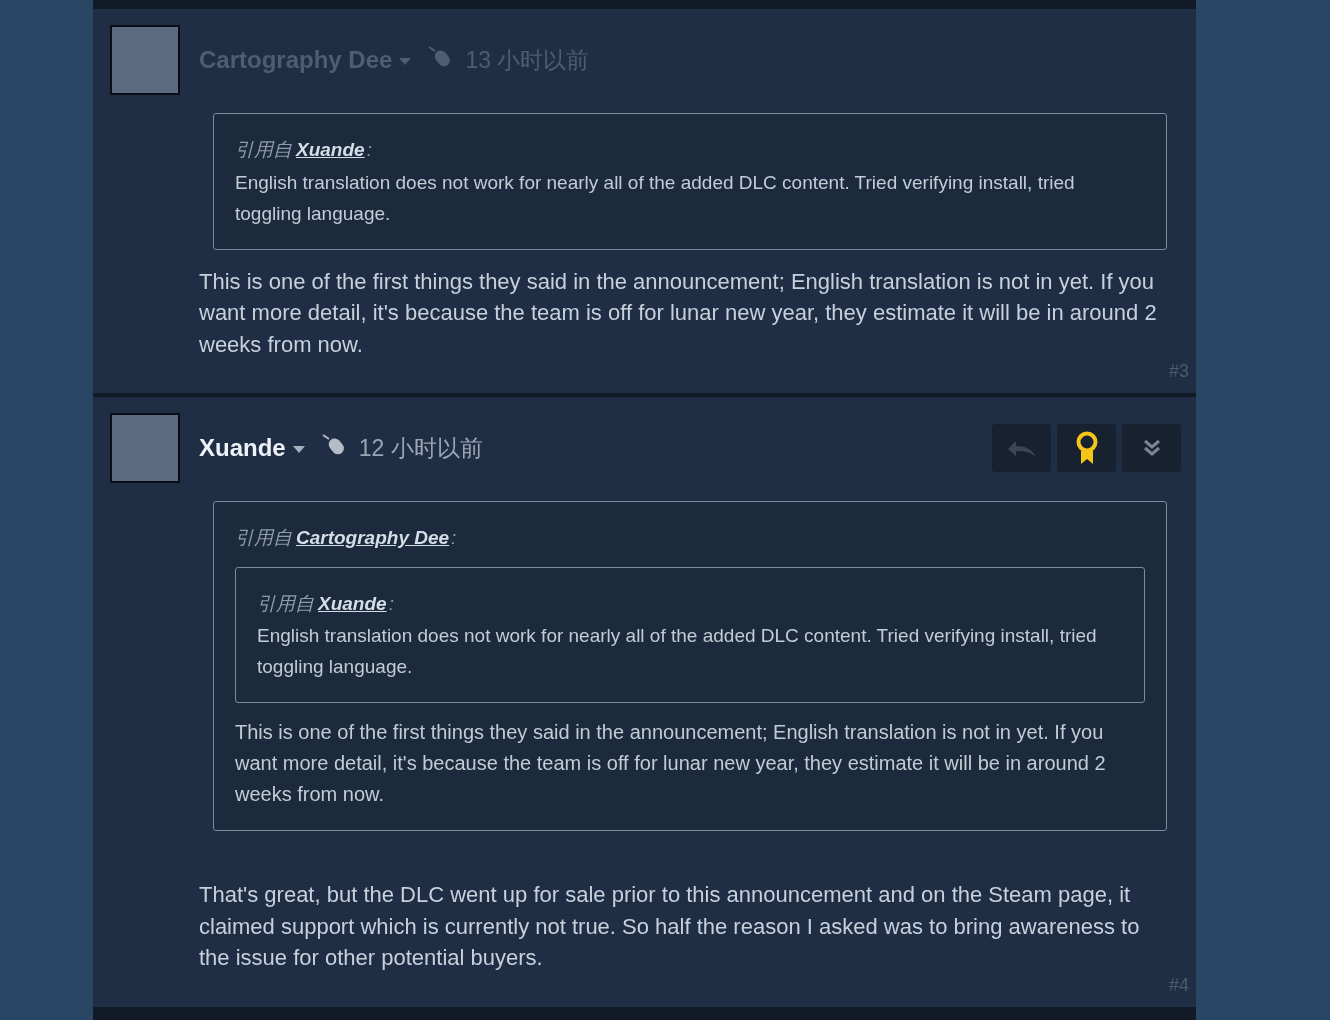  I want to click on double-chevron-icon, so click(1151, 448).